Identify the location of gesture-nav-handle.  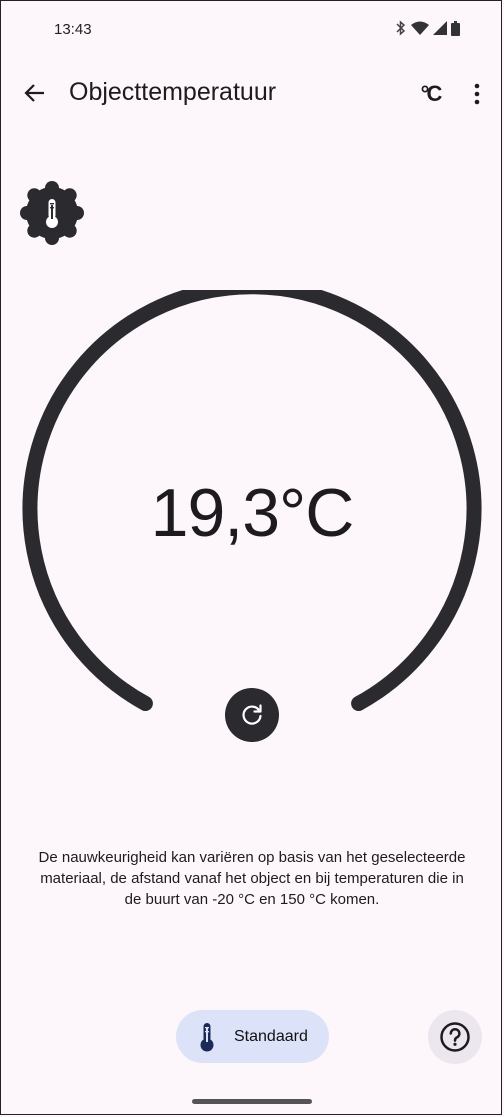
(252, 1101).